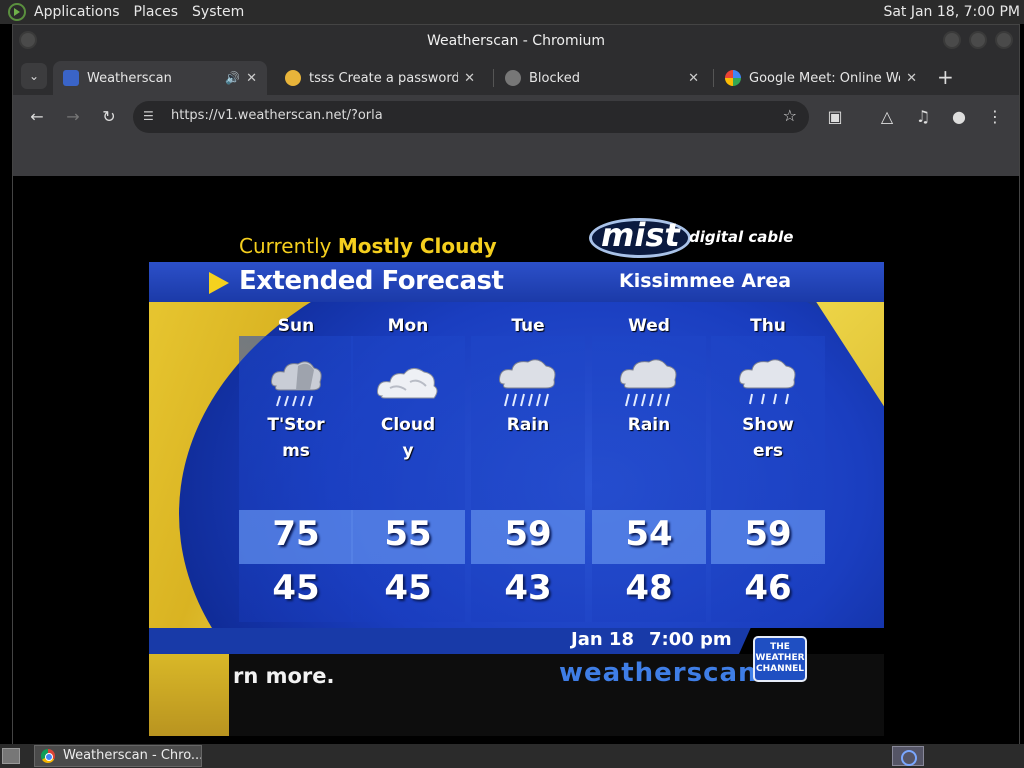 This screenshot has width=1024, height=768. I want to click on minimize-button, so click(952, 40).